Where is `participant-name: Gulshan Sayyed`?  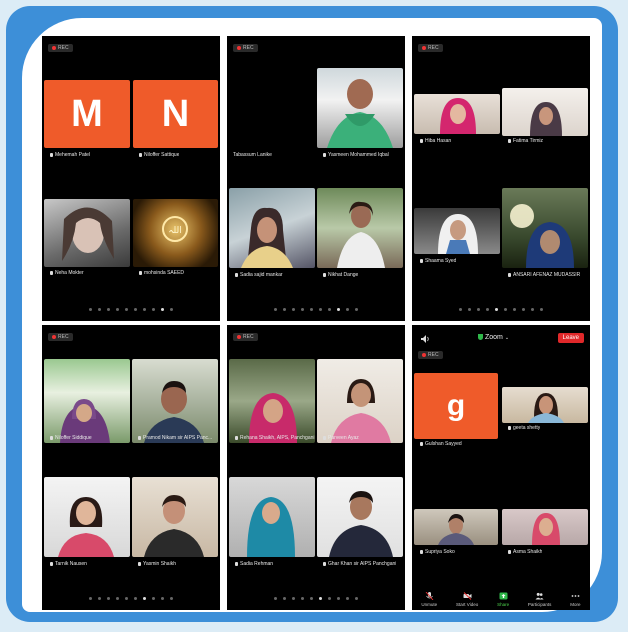 participant-name: Gulshan Sayyed is located at coordinates (441, 444).